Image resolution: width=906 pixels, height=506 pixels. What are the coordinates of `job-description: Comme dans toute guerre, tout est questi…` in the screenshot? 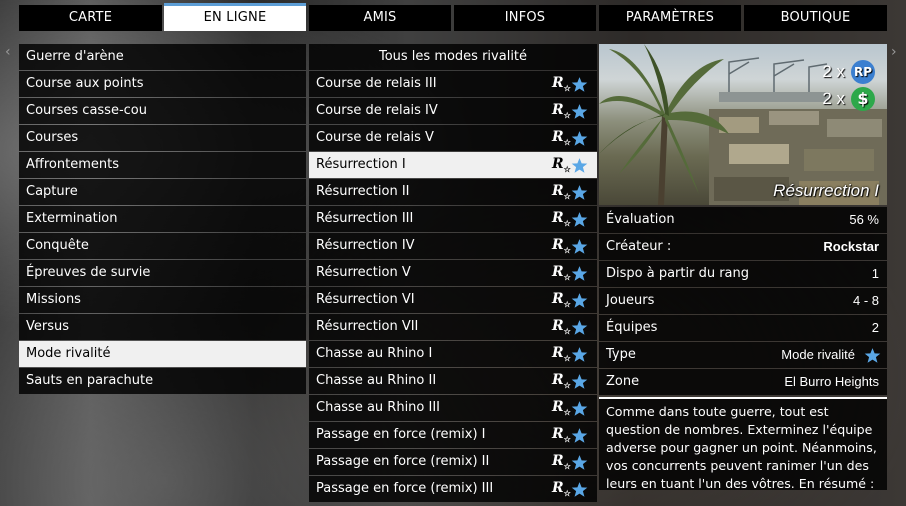 It's located at (743, 443).